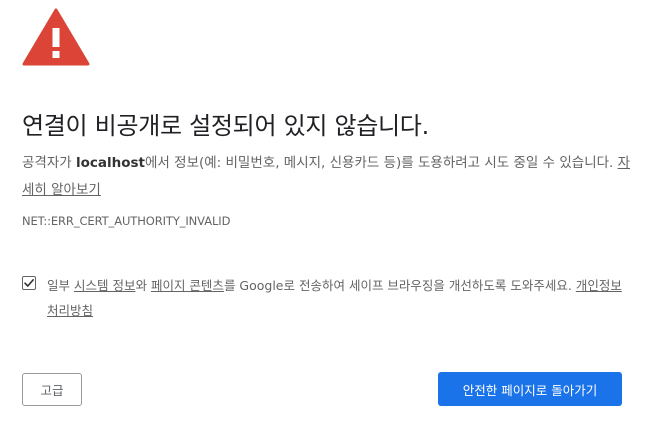 Image resolution: width=649 pixels, height=429 pixels. What do you see at coordinates (399, 285) in the screenshot?
I see `optin-text-after: 를 Google로 전송하여 세이프 브라우징을 개선하도록 도와주세요.` at bounding box center [399, 285].